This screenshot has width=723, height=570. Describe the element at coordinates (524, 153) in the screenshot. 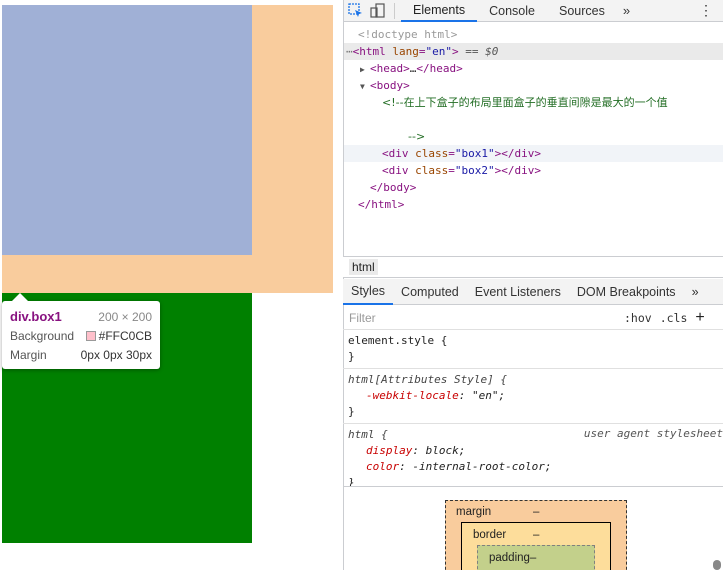

I see `div-close-tag-name: div` at that location.